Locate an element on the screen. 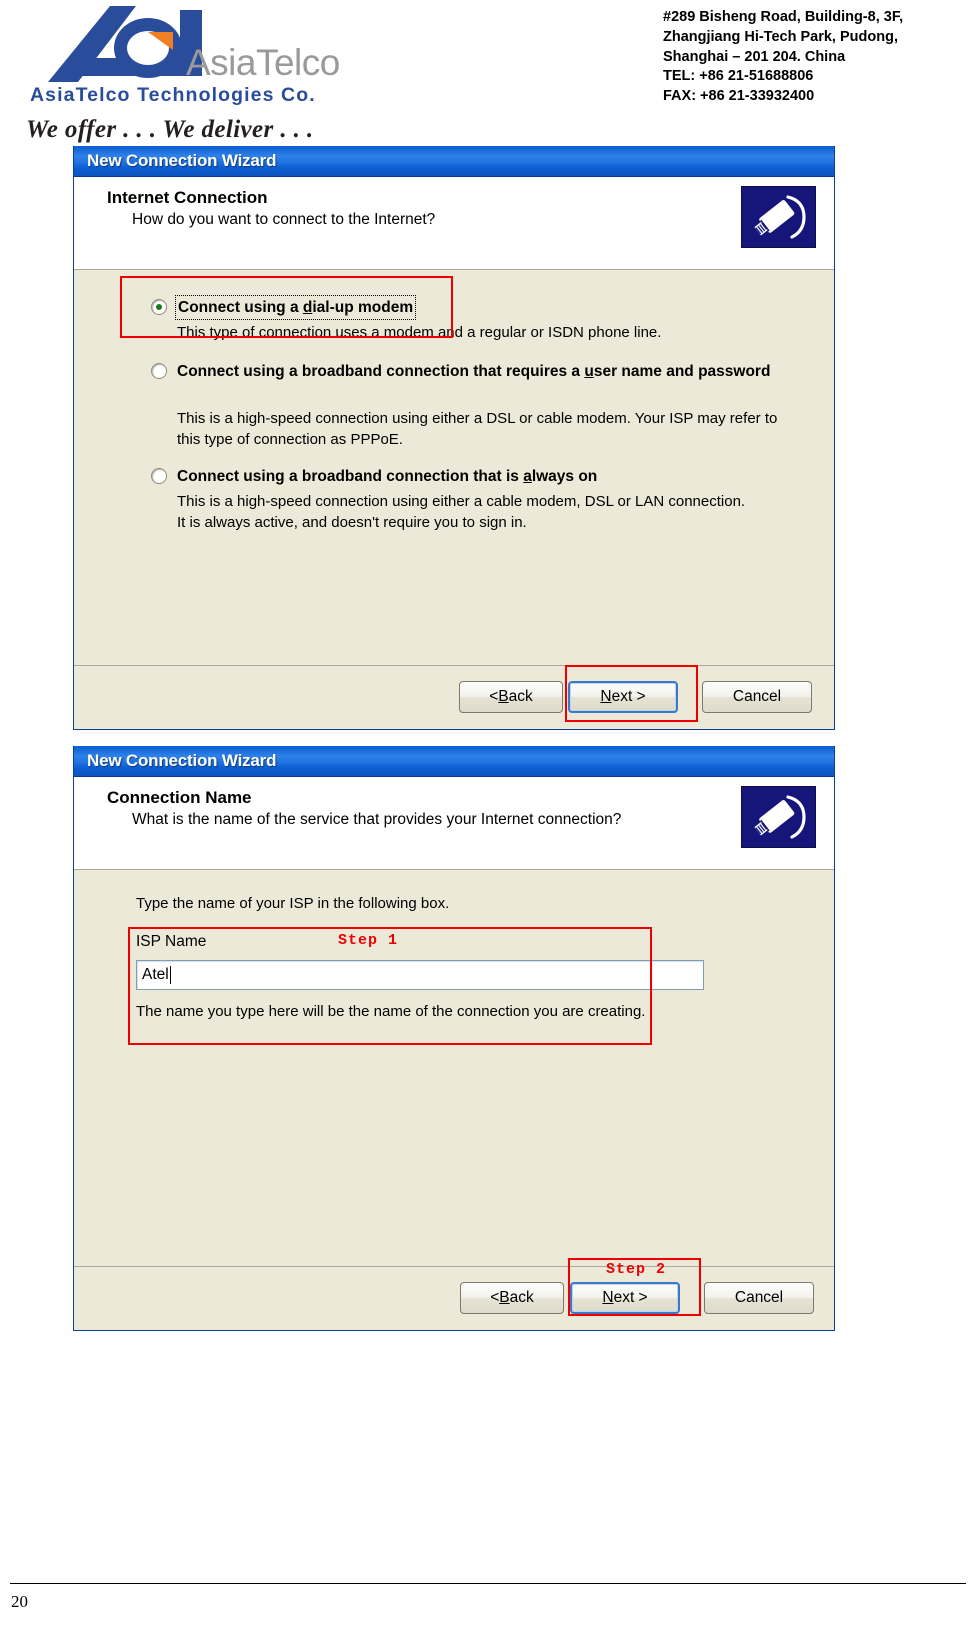 The width and height of the screenshot is (980, 1626). radio-broadband-credentials-indicator is located at coordinates (159, 371).